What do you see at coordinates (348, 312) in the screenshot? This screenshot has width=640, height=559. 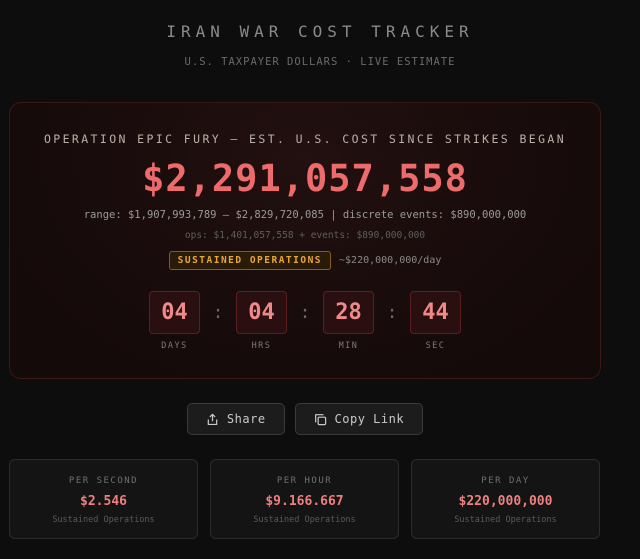 I see `timer-minutes-value: 28` at bounding box center [348, 312].